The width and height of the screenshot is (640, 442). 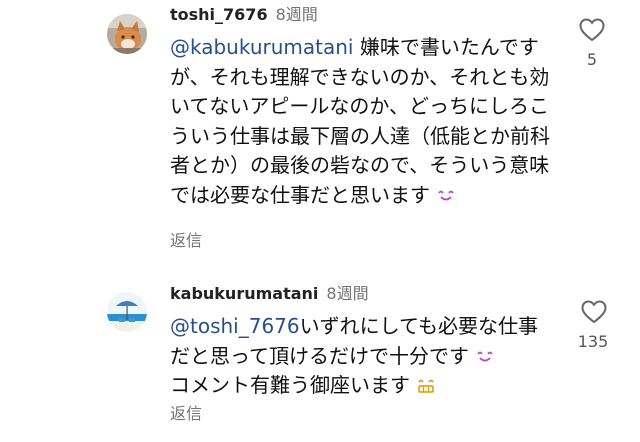 What do you see at coordinates (592, 59) in the screenshot?
I see `like-count: 5` at bounding box center [592, 59].